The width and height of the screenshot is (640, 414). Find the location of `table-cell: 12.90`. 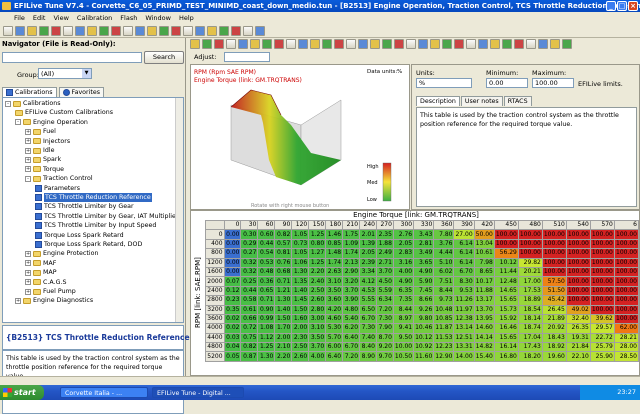

table-cell: 12.90 is located at coordinates (444, 356).